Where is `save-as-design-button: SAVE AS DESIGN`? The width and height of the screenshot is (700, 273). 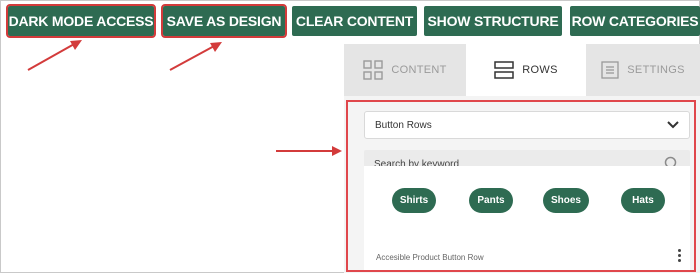 save-as-design-button: SAVE AS DESIGN is located at coordinates (224, 21).